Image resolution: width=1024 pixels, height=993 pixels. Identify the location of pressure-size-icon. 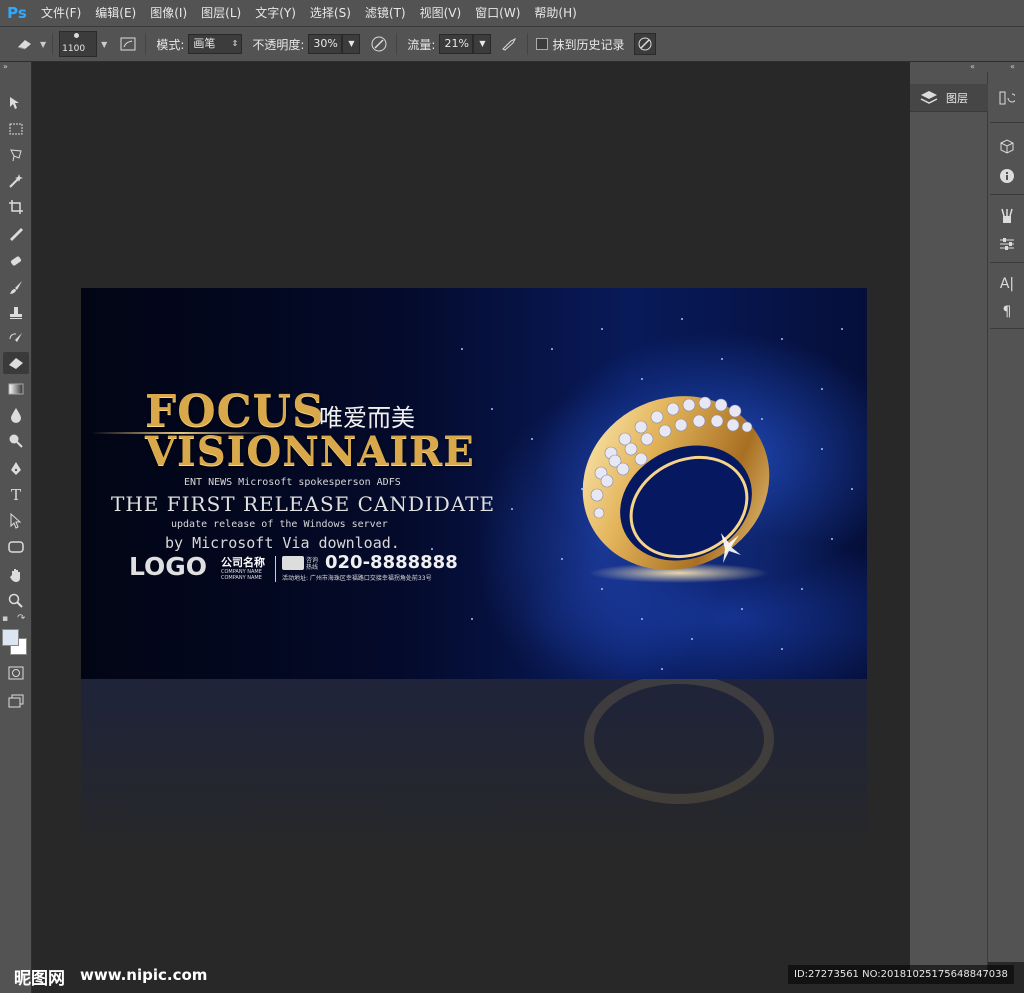
(645, 44).